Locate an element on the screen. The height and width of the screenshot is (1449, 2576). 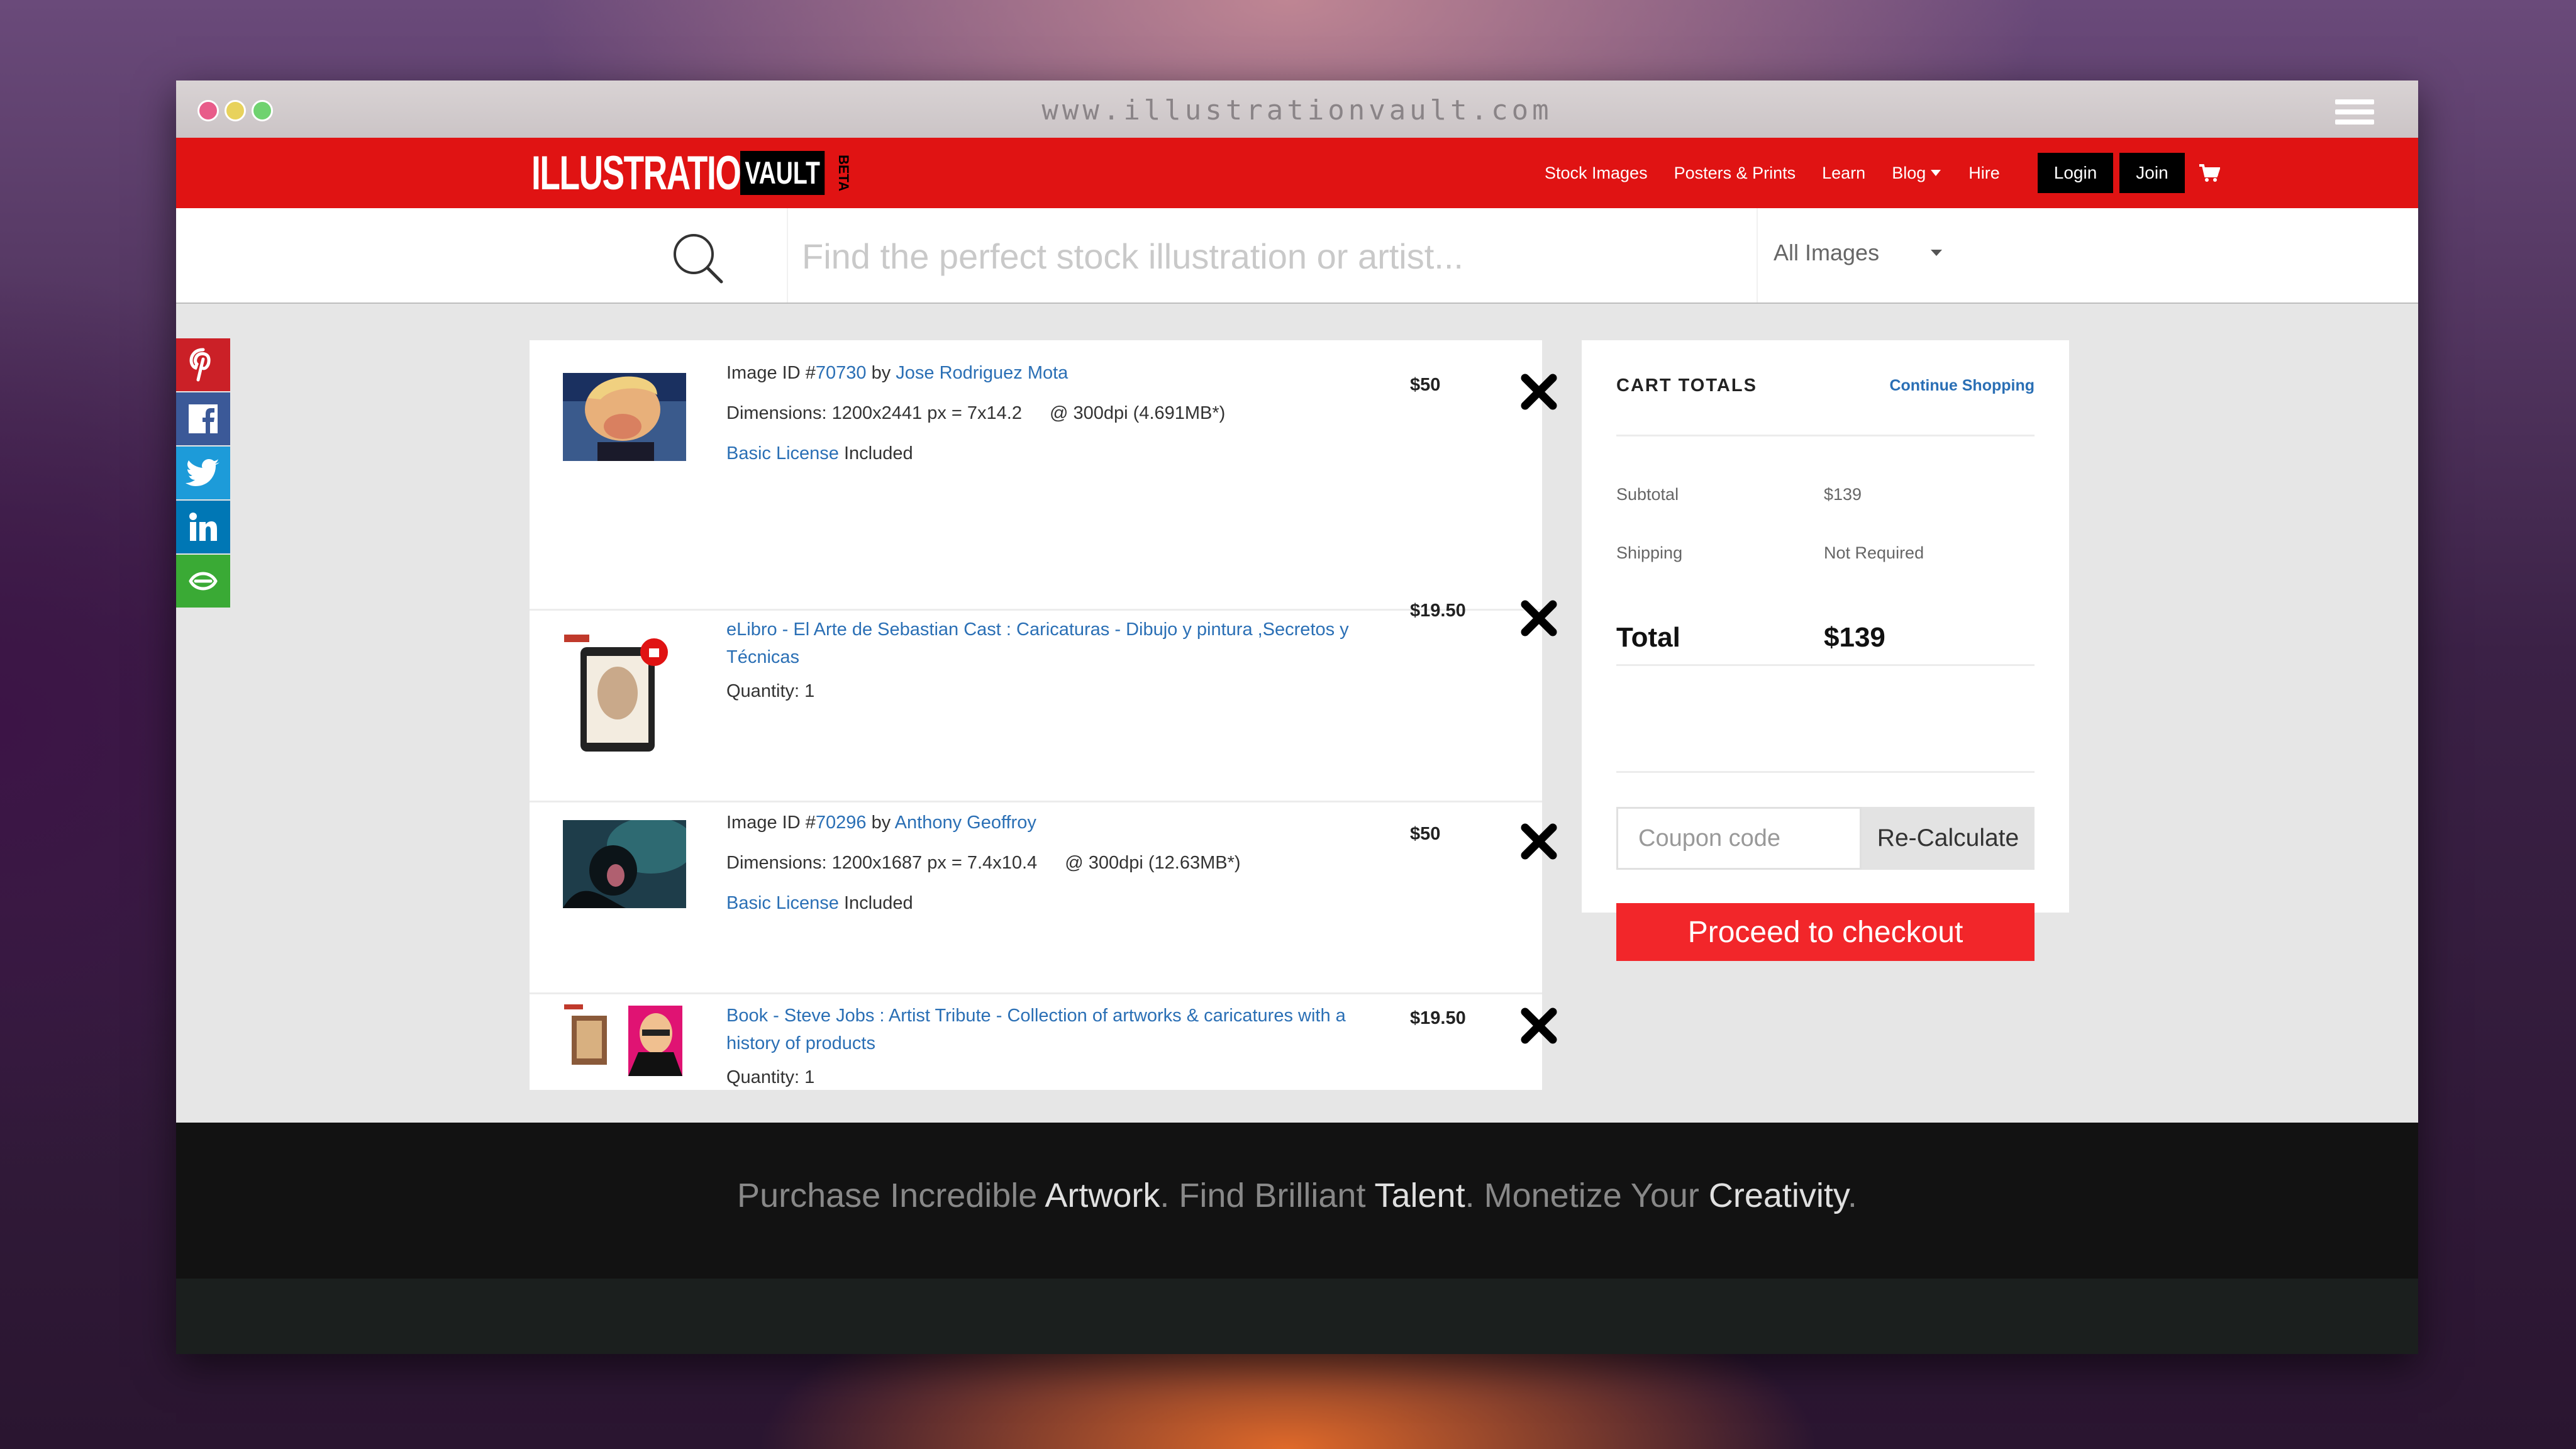
social-share-bar is located at coordinates (203, 473).